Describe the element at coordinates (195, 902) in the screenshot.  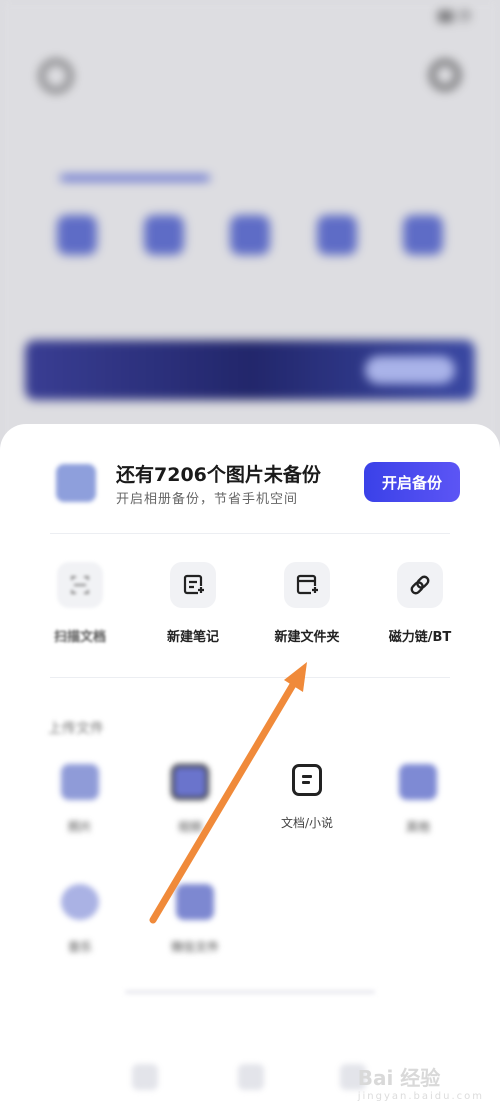
I see `wechat-file-icon` at that location.